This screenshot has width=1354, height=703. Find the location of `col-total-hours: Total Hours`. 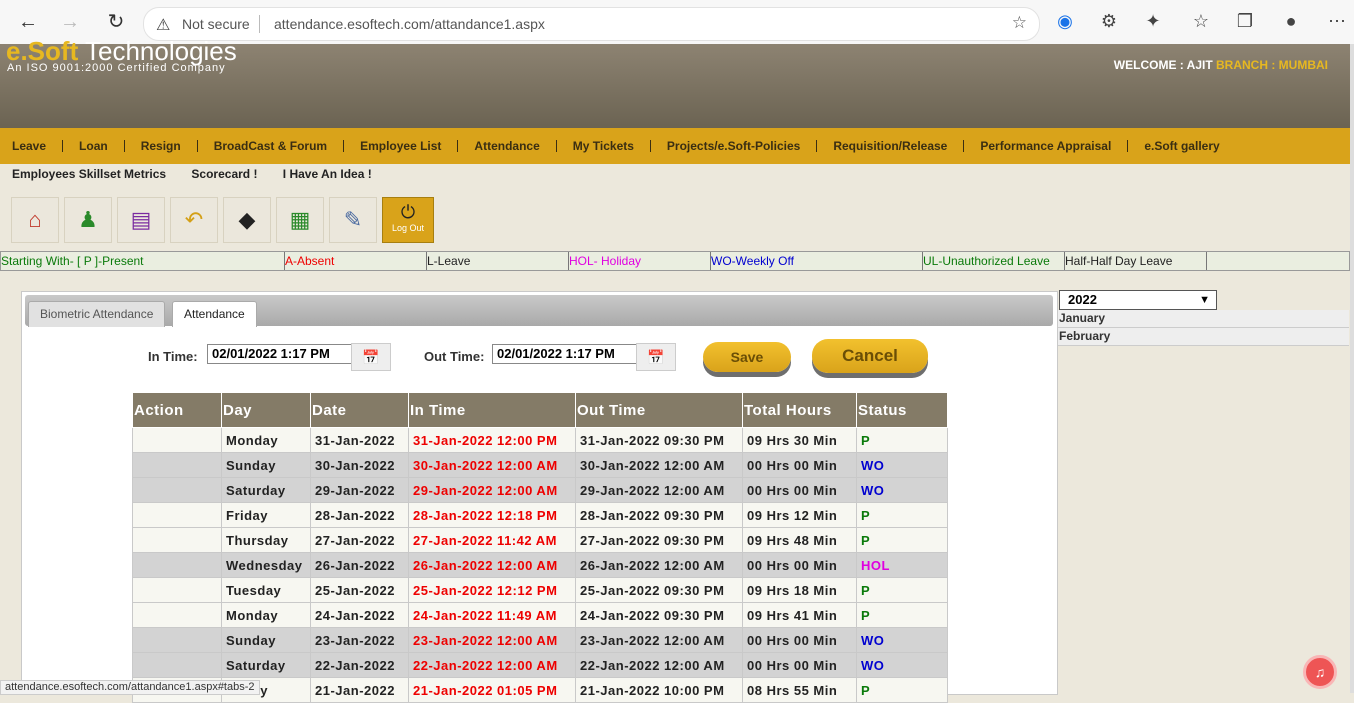

col-total-hours: Total Hours is located at coordinates (799, 410).